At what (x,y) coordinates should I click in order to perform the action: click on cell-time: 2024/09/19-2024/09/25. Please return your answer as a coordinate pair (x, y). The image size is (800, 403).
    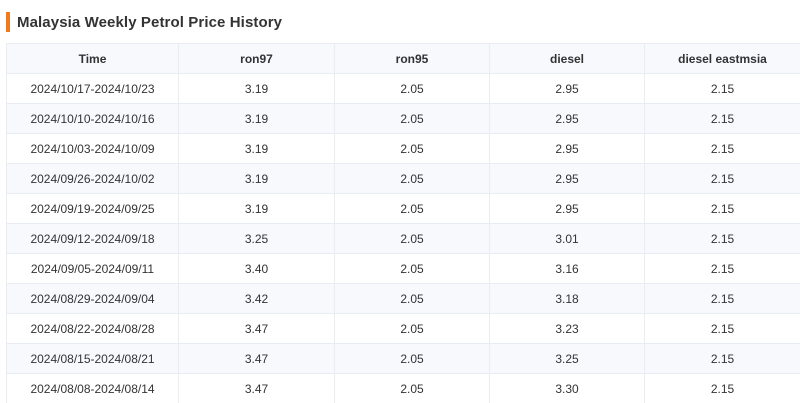
    Looking at the image, I should click on (92, 208).